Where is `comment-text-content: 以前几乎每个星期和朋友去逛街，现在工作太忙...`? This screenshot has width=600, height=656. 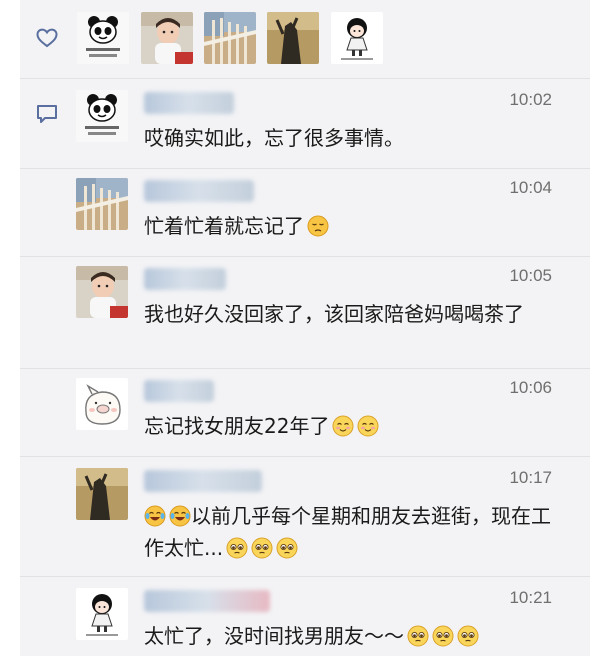 comment-text-content: 以前几乎每个星期和朋友去逛街，现在工作太忙... is located at coordinates (347, 532).